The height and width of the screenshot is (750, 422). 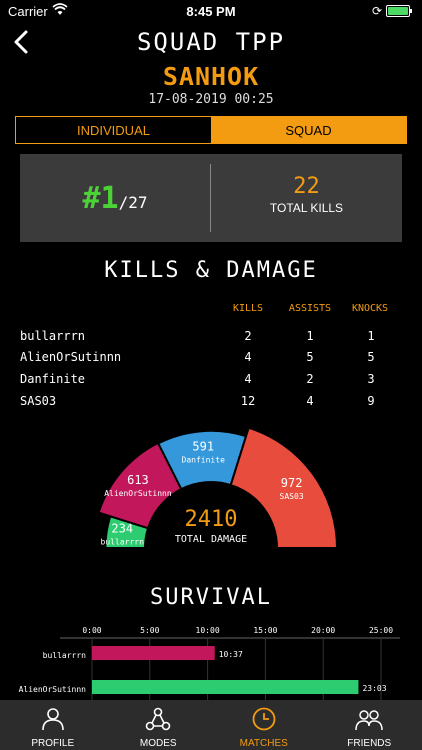 I want to click on status-bar: Carrier 8:45 PM ⟳, so click(x=211, y=11).